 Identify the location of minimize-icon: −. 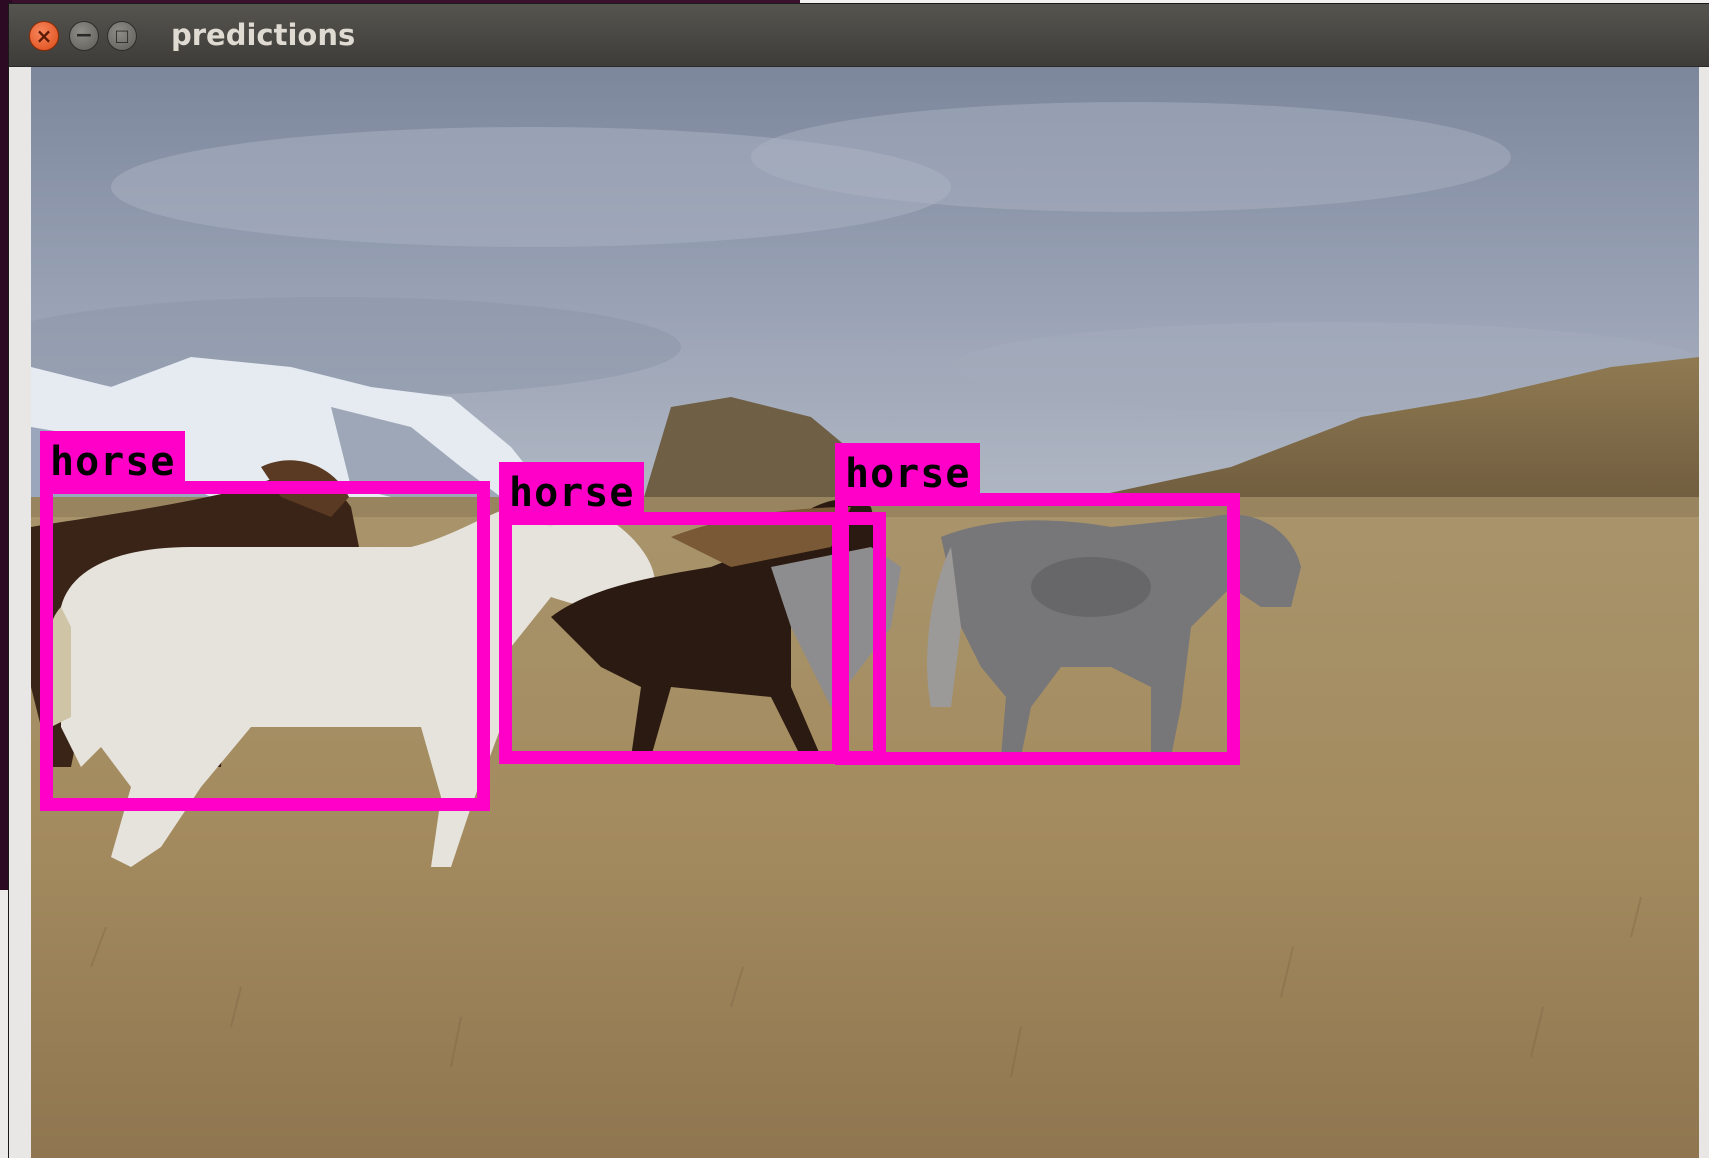
(84, 35).